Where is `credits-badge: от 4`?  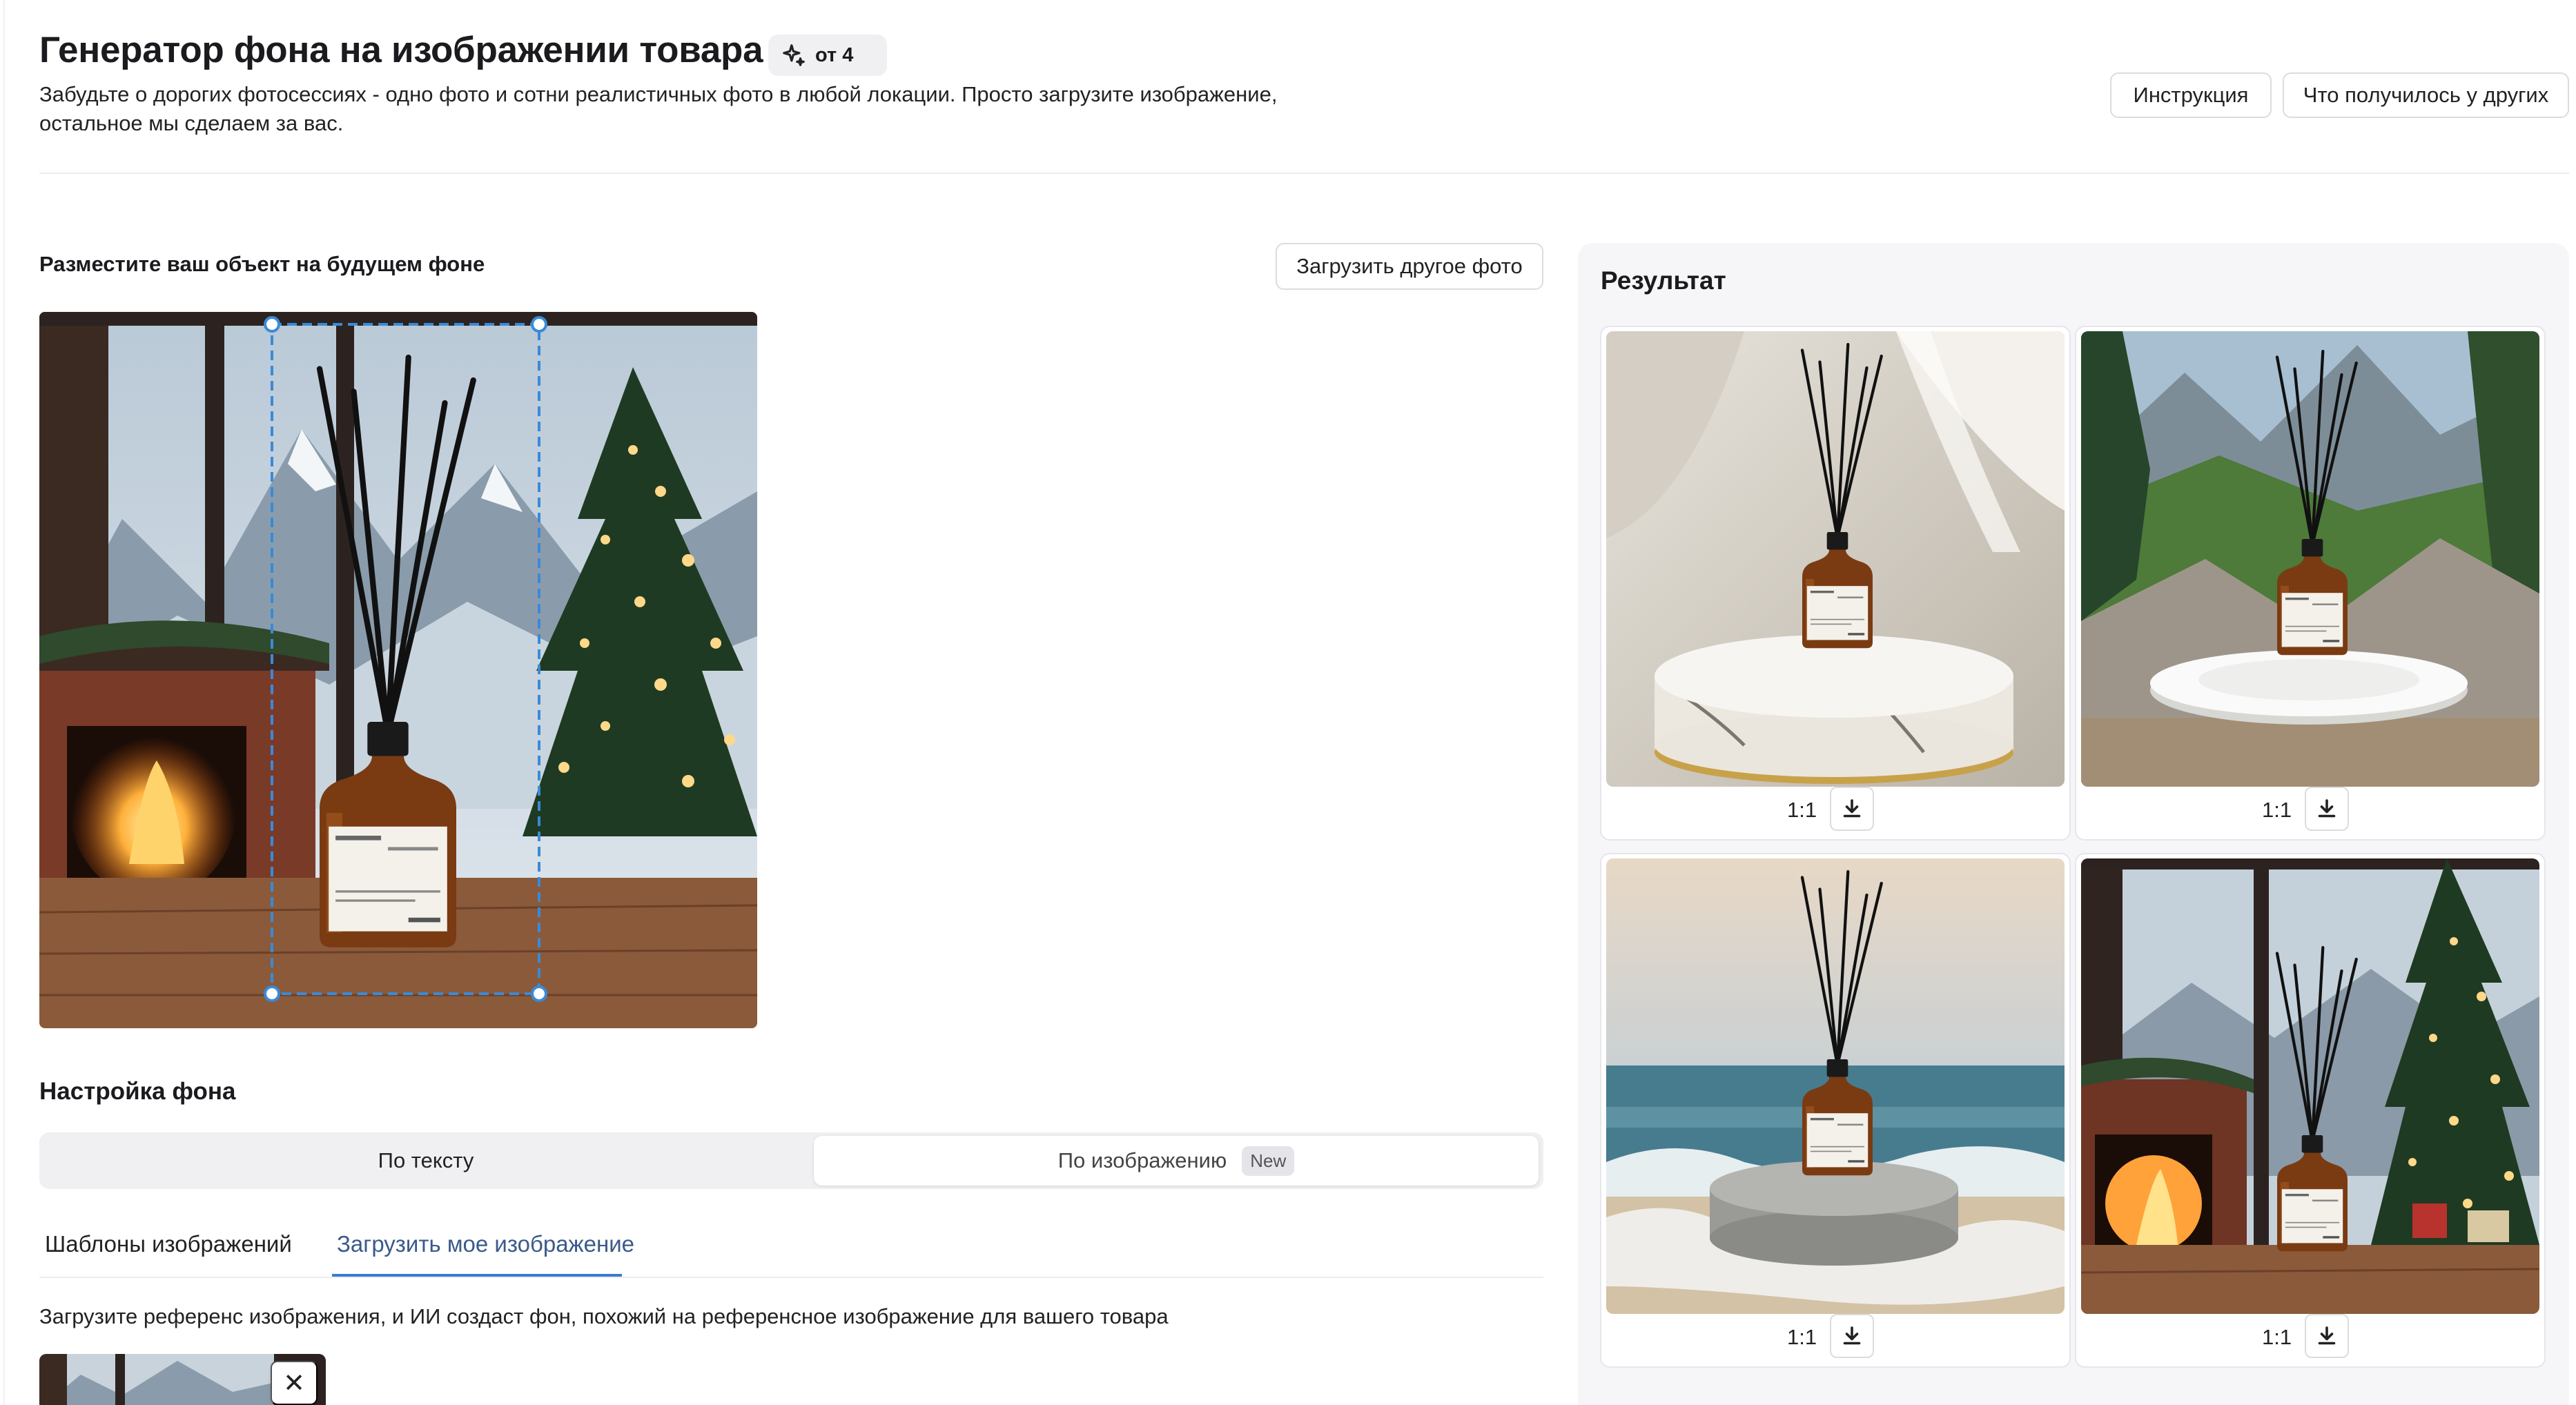 credits-badge: от 4 is located at coordinates (827, 55).